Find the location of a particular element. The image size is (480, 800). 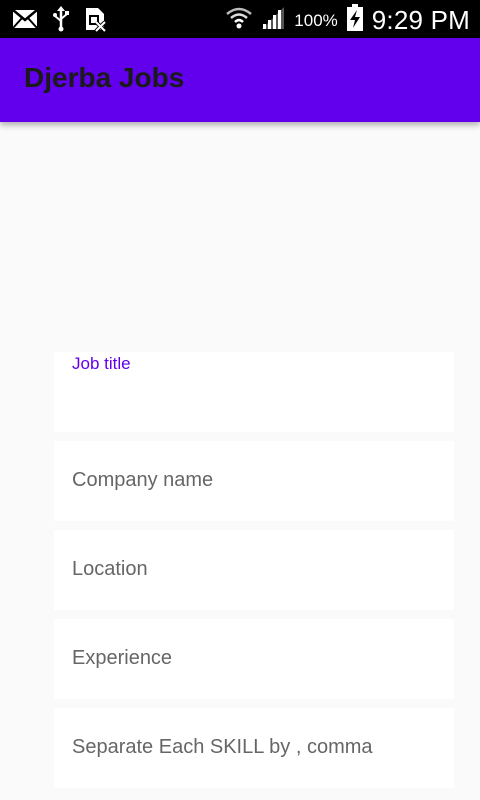

clock: 9:29 PM is located at coordinates (420, 20).